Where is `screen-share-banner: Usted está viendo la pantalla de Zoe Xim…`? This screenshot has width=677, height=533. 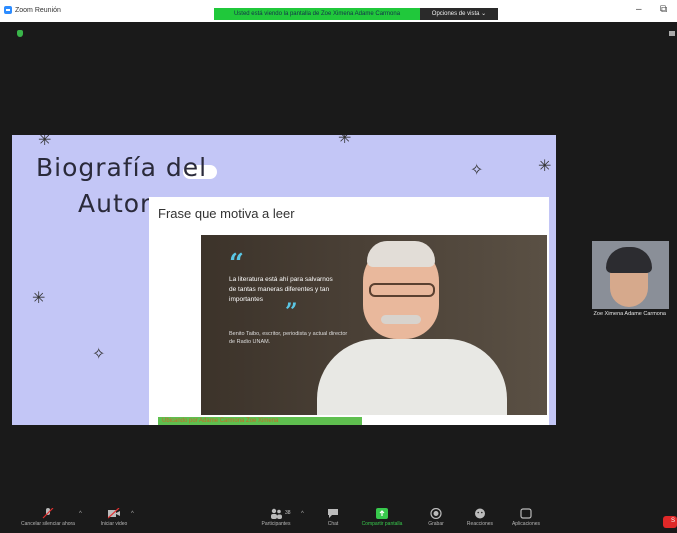
screen-share-banner: Usted está viendo la pantalla de Zoe Xim… is located at coordinates (317, 14).